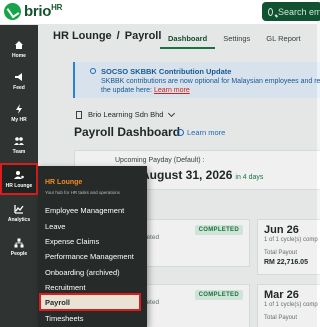 The width and height of the screenshot is (320, 327). I want to click on sidebar: Home Feed My HR Team HR Lounge Analytics, so click(19, 176).